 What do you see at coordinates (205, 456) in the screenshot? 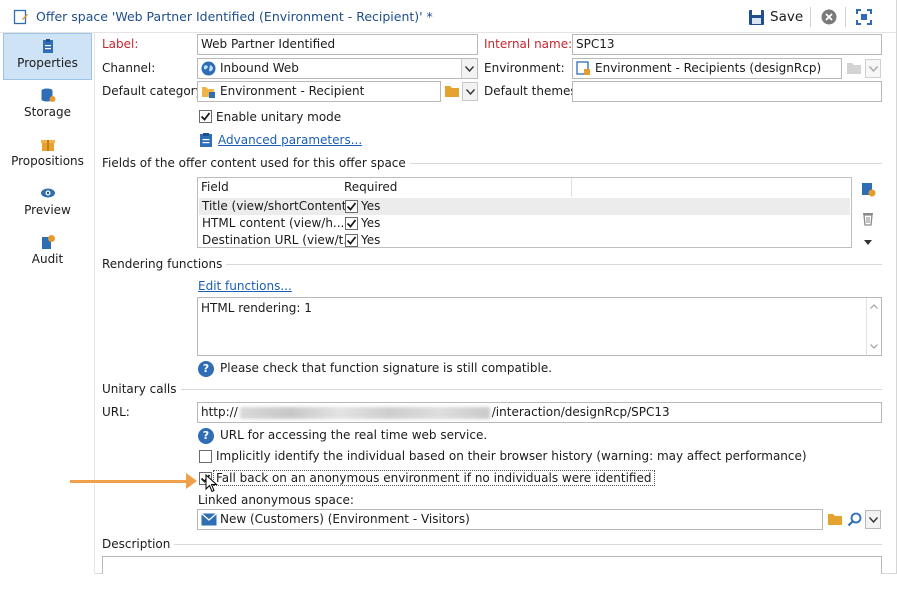
I see `implicit-identify-checkbox` at bounding box center [205, 456].